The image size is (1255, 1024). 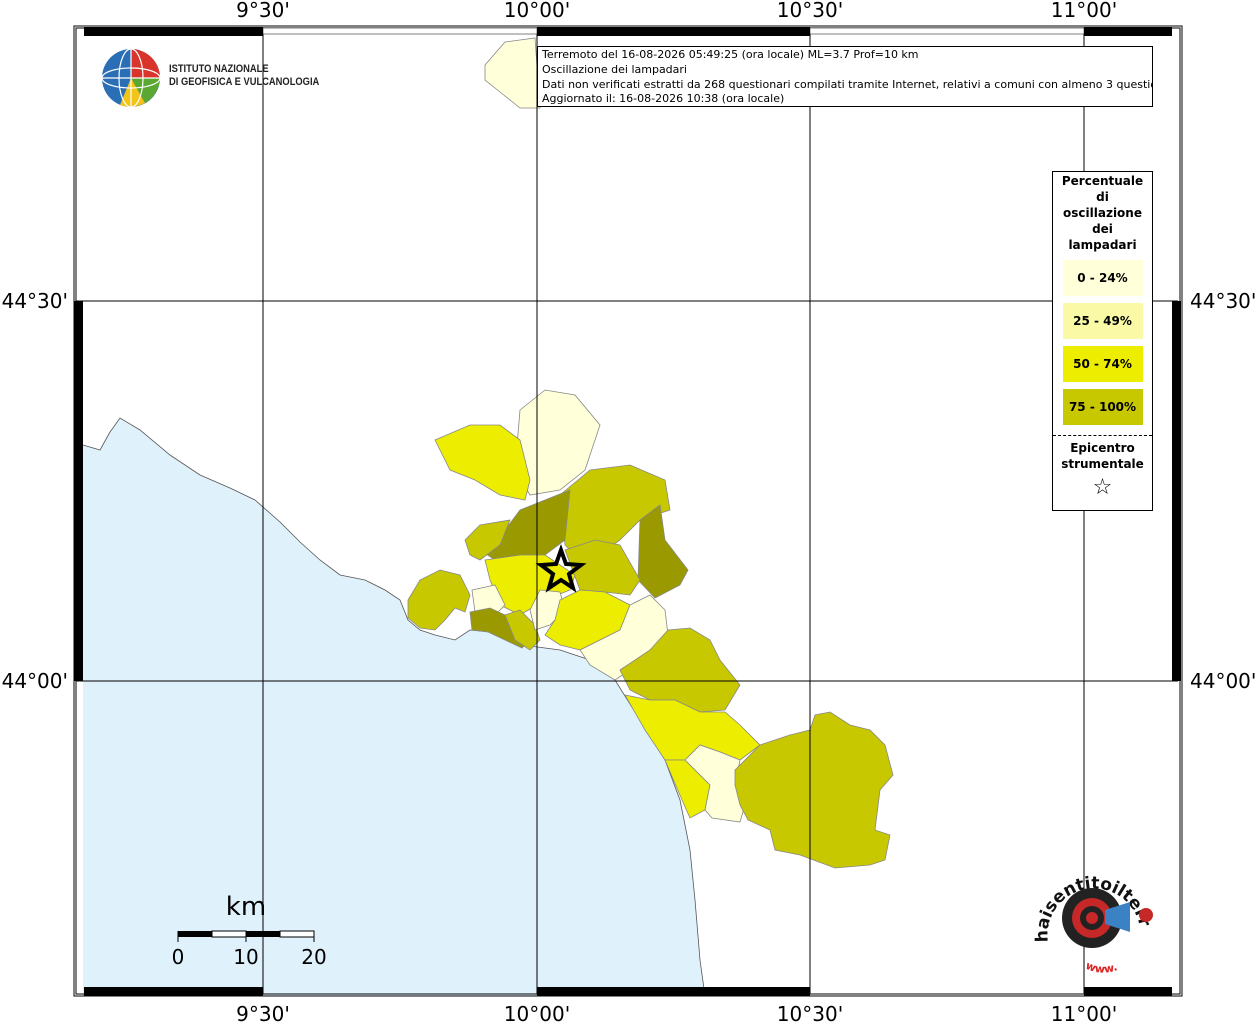 I want to click on legend-title-line: lampadari, so click(x=1102, y=245).